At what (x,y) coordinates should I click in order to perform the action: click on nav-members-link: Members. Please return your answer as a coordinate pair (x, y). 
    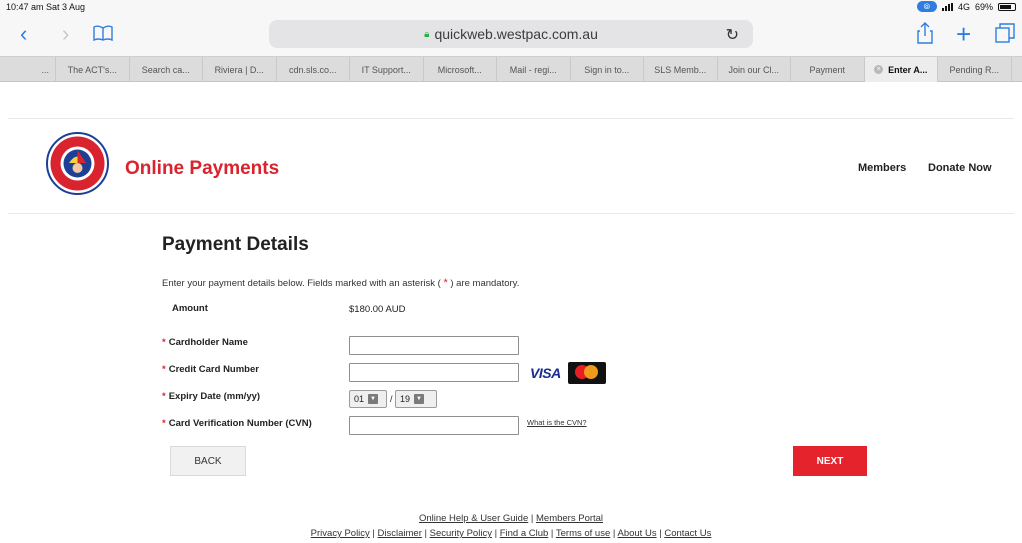
    Looking at the image, I should click on (882, 168).